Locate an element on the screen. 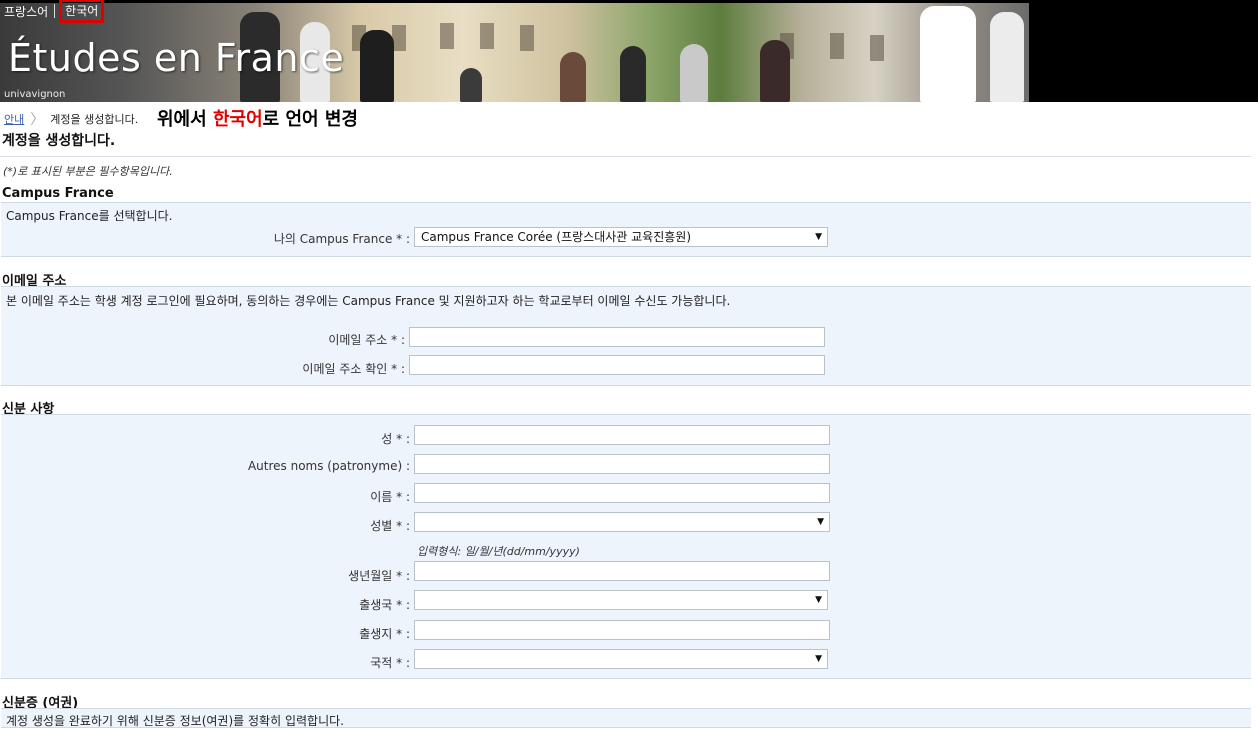 The width and height of the screenshot is (1258, 729). surname-label: 성 * : is located at coordinates (395, 439).